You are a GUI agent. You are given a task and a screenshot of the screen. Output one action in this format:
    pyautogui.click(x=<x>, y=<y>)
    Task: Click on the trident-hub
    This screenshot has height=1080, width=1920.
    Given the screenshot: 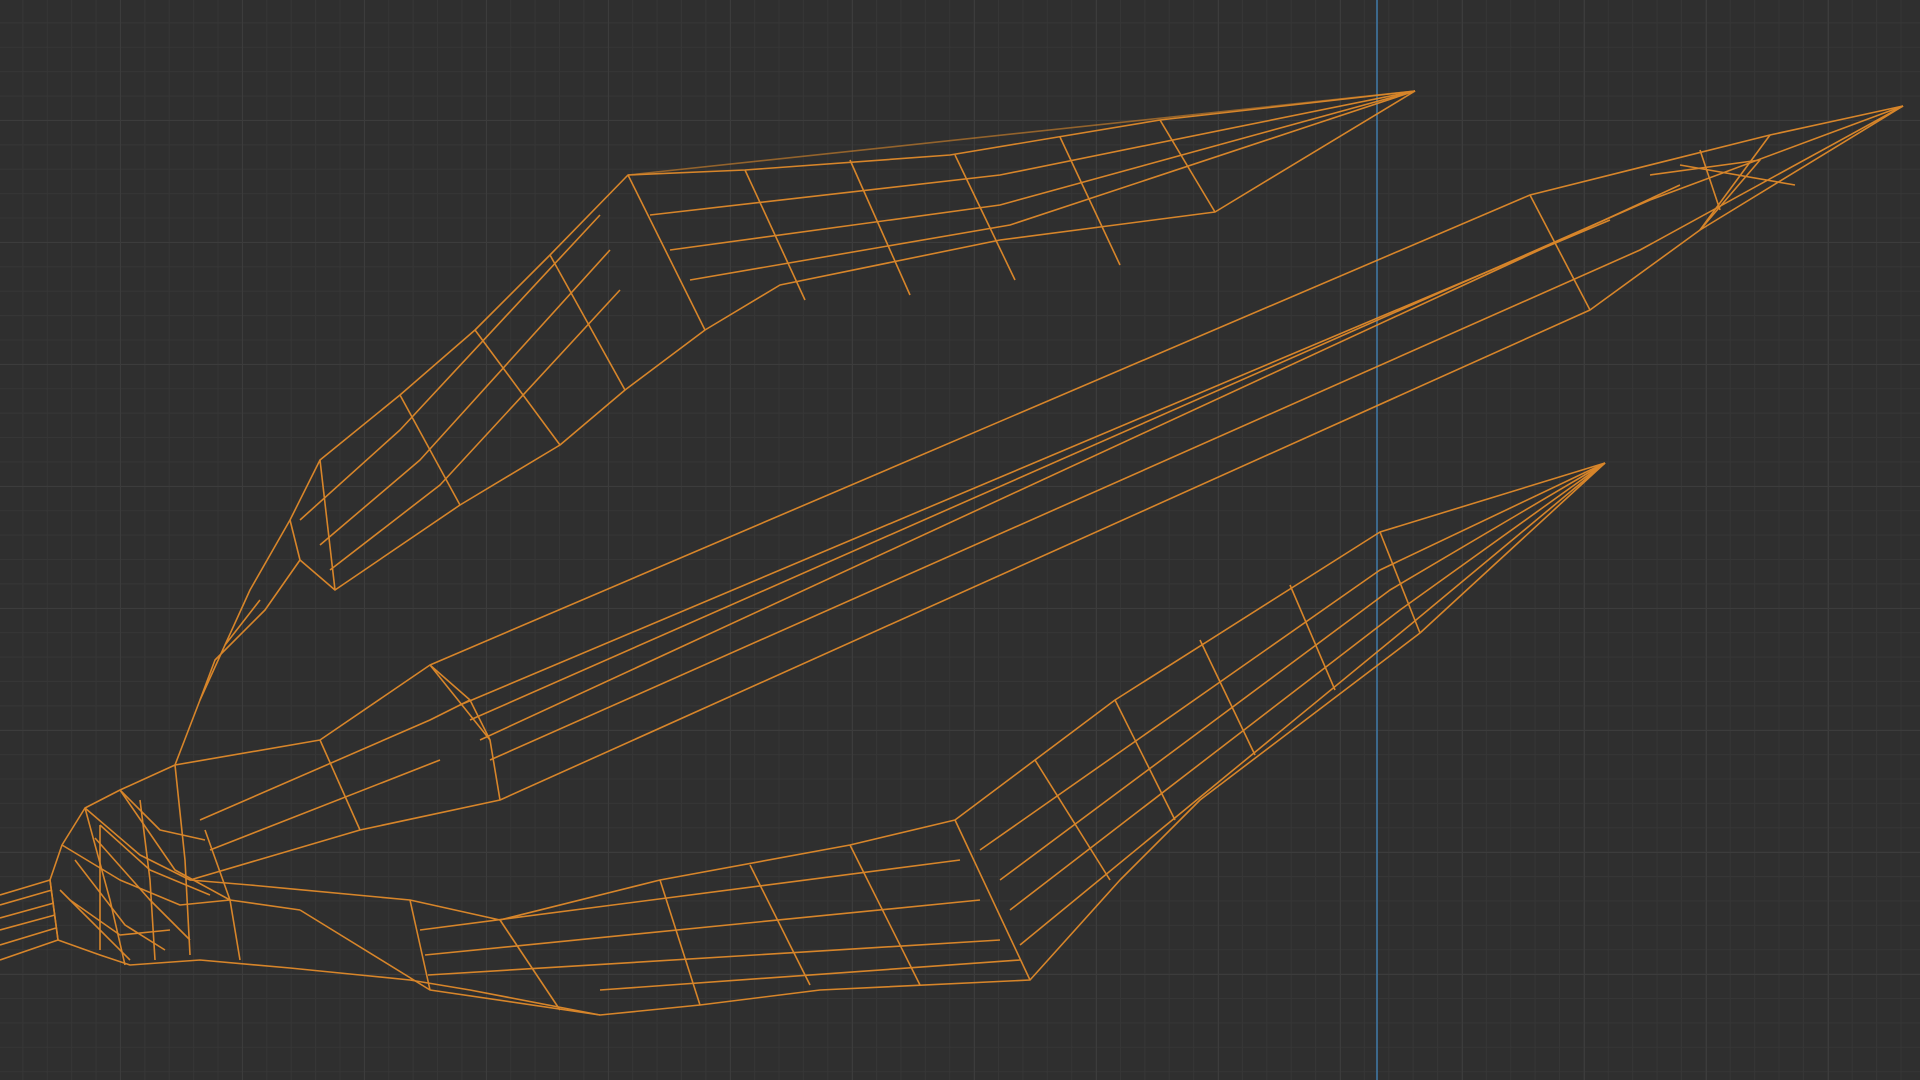 What is the action you would take?
    pyautogui.click(x=325, y=807)
    